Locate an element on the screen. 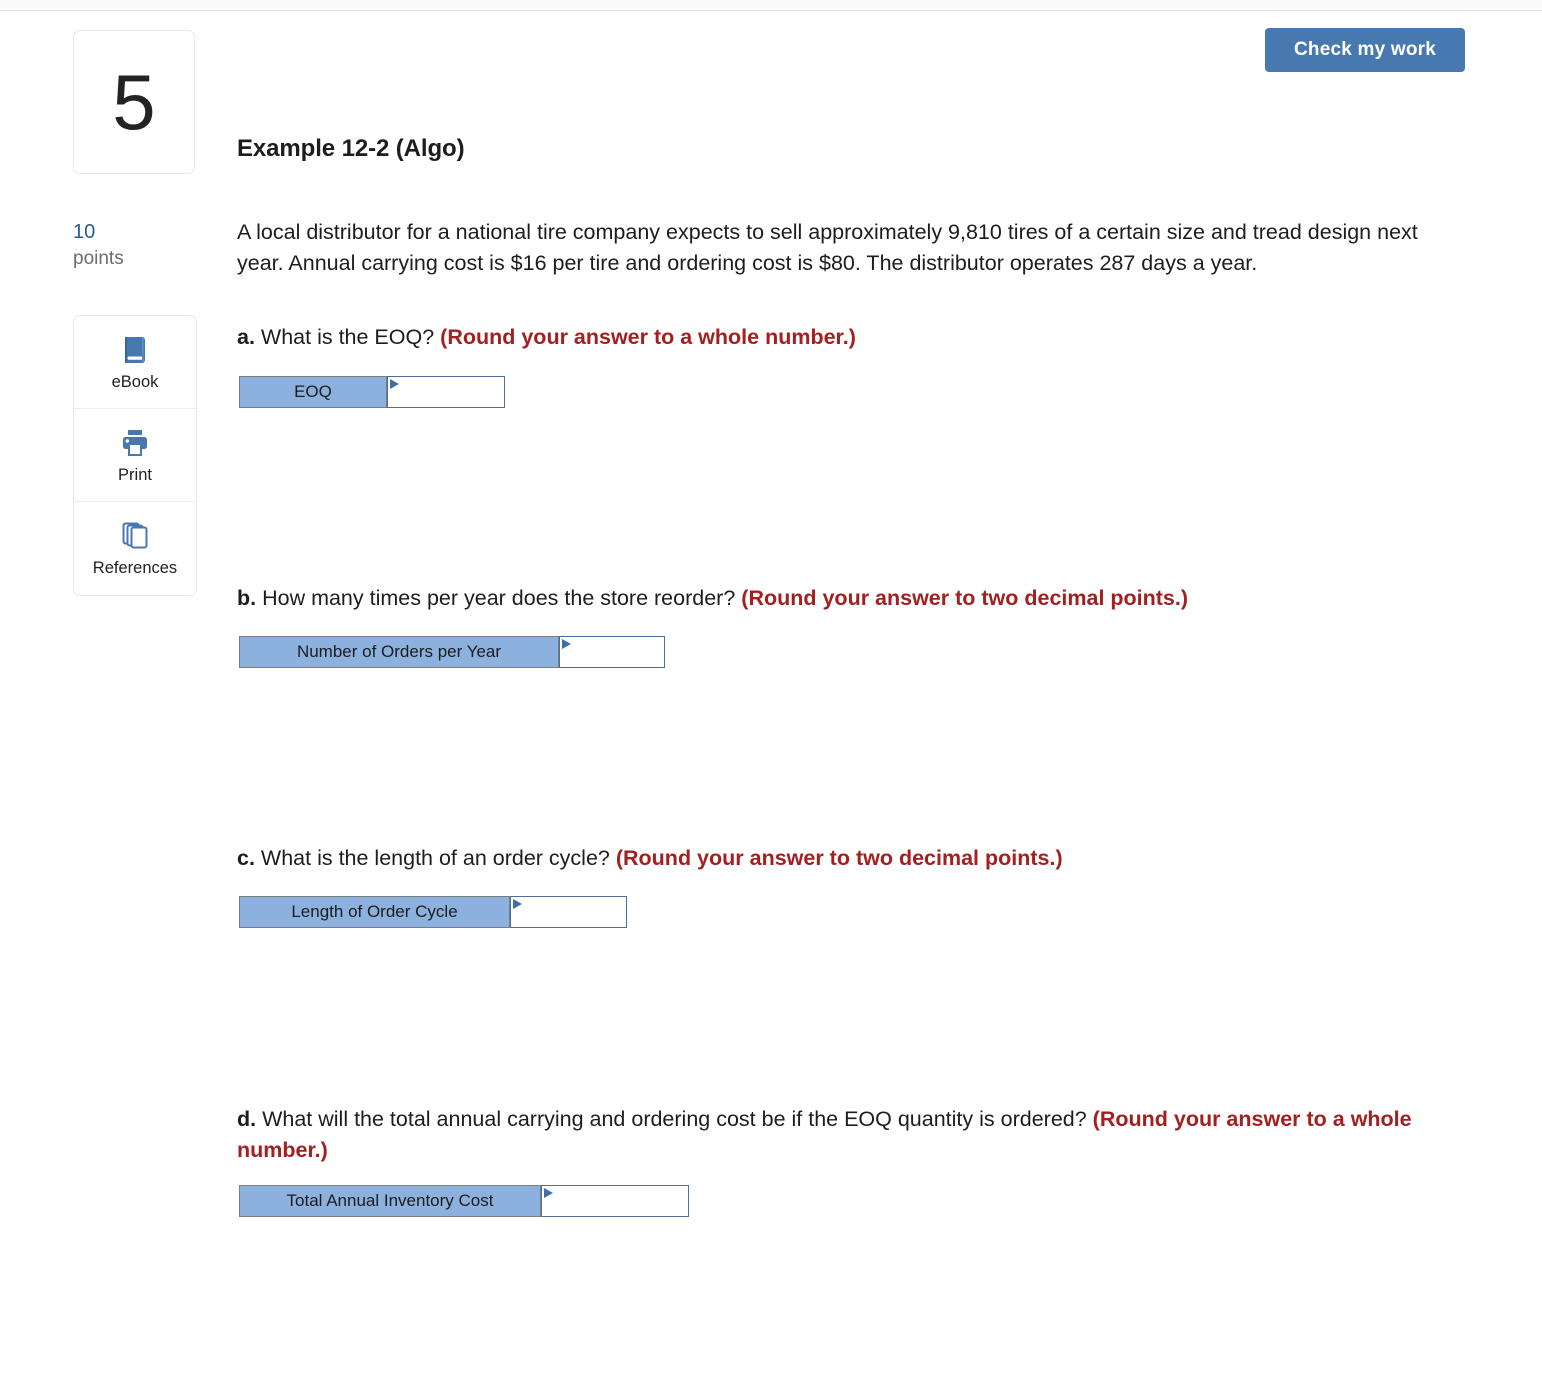  tool-label-ebook: eBook is located at coordinates (135, 381).